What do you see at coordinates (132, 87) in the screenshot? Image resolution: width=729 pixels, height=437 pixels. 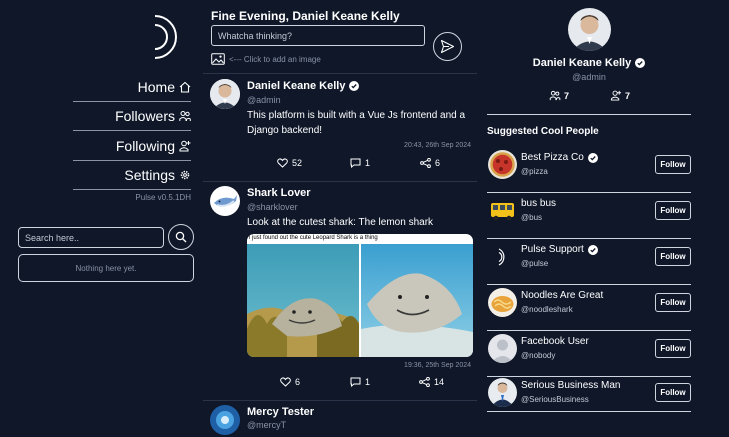 I see `nav-home: Home` at bounding box center [132, 87].